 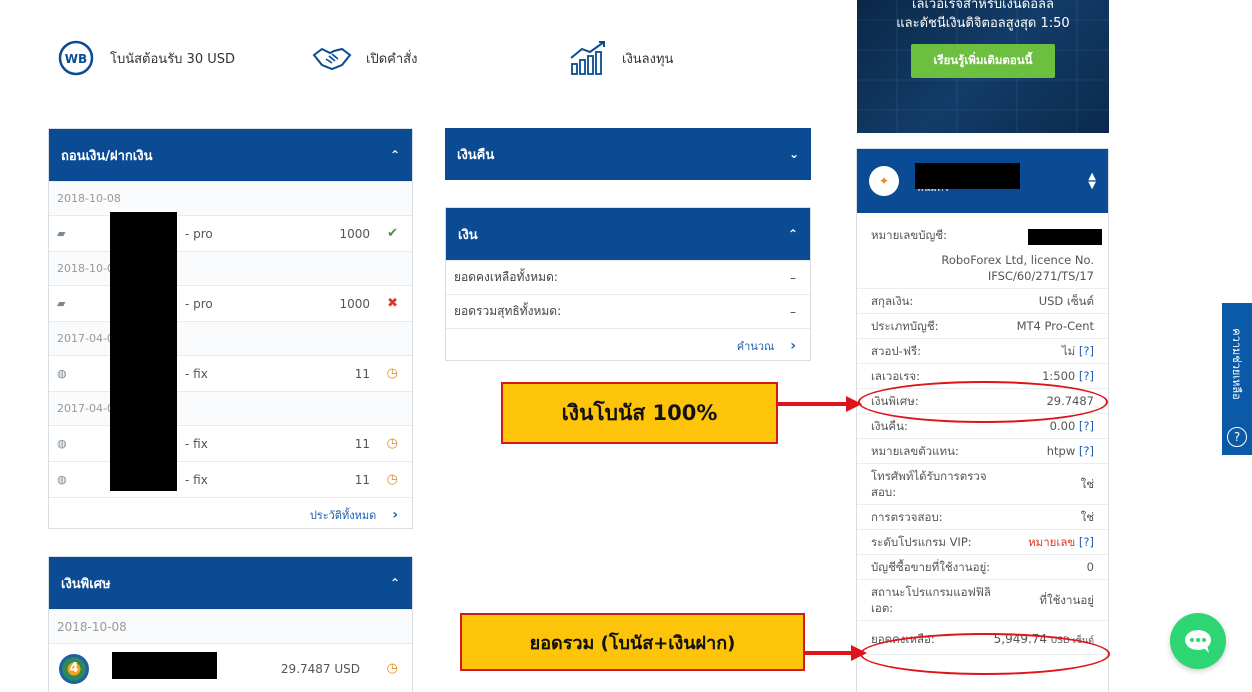 I want to click on banner-line-2: และดัชนีเงินดิจิตอลสูงสุด 1:50, so click(x=983, y=23).